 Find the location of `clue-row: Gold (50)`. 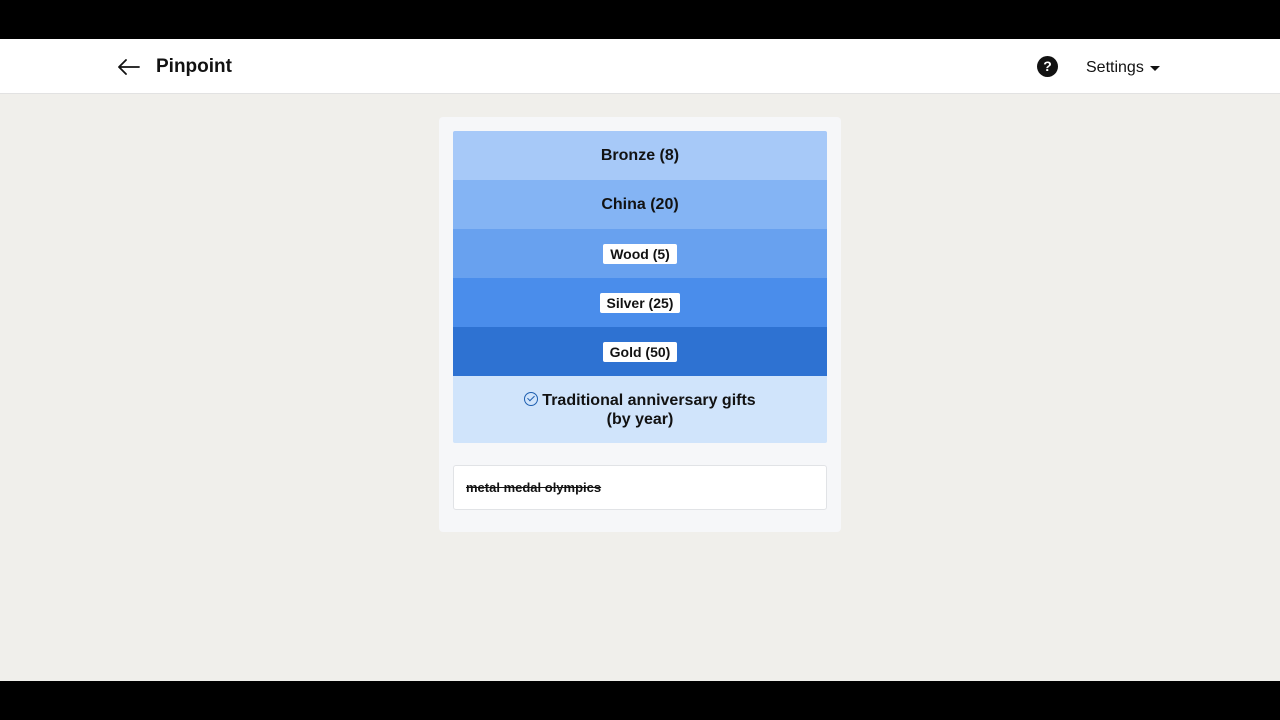

clue-row: Gold (50) is located at coordinates (640, 351).